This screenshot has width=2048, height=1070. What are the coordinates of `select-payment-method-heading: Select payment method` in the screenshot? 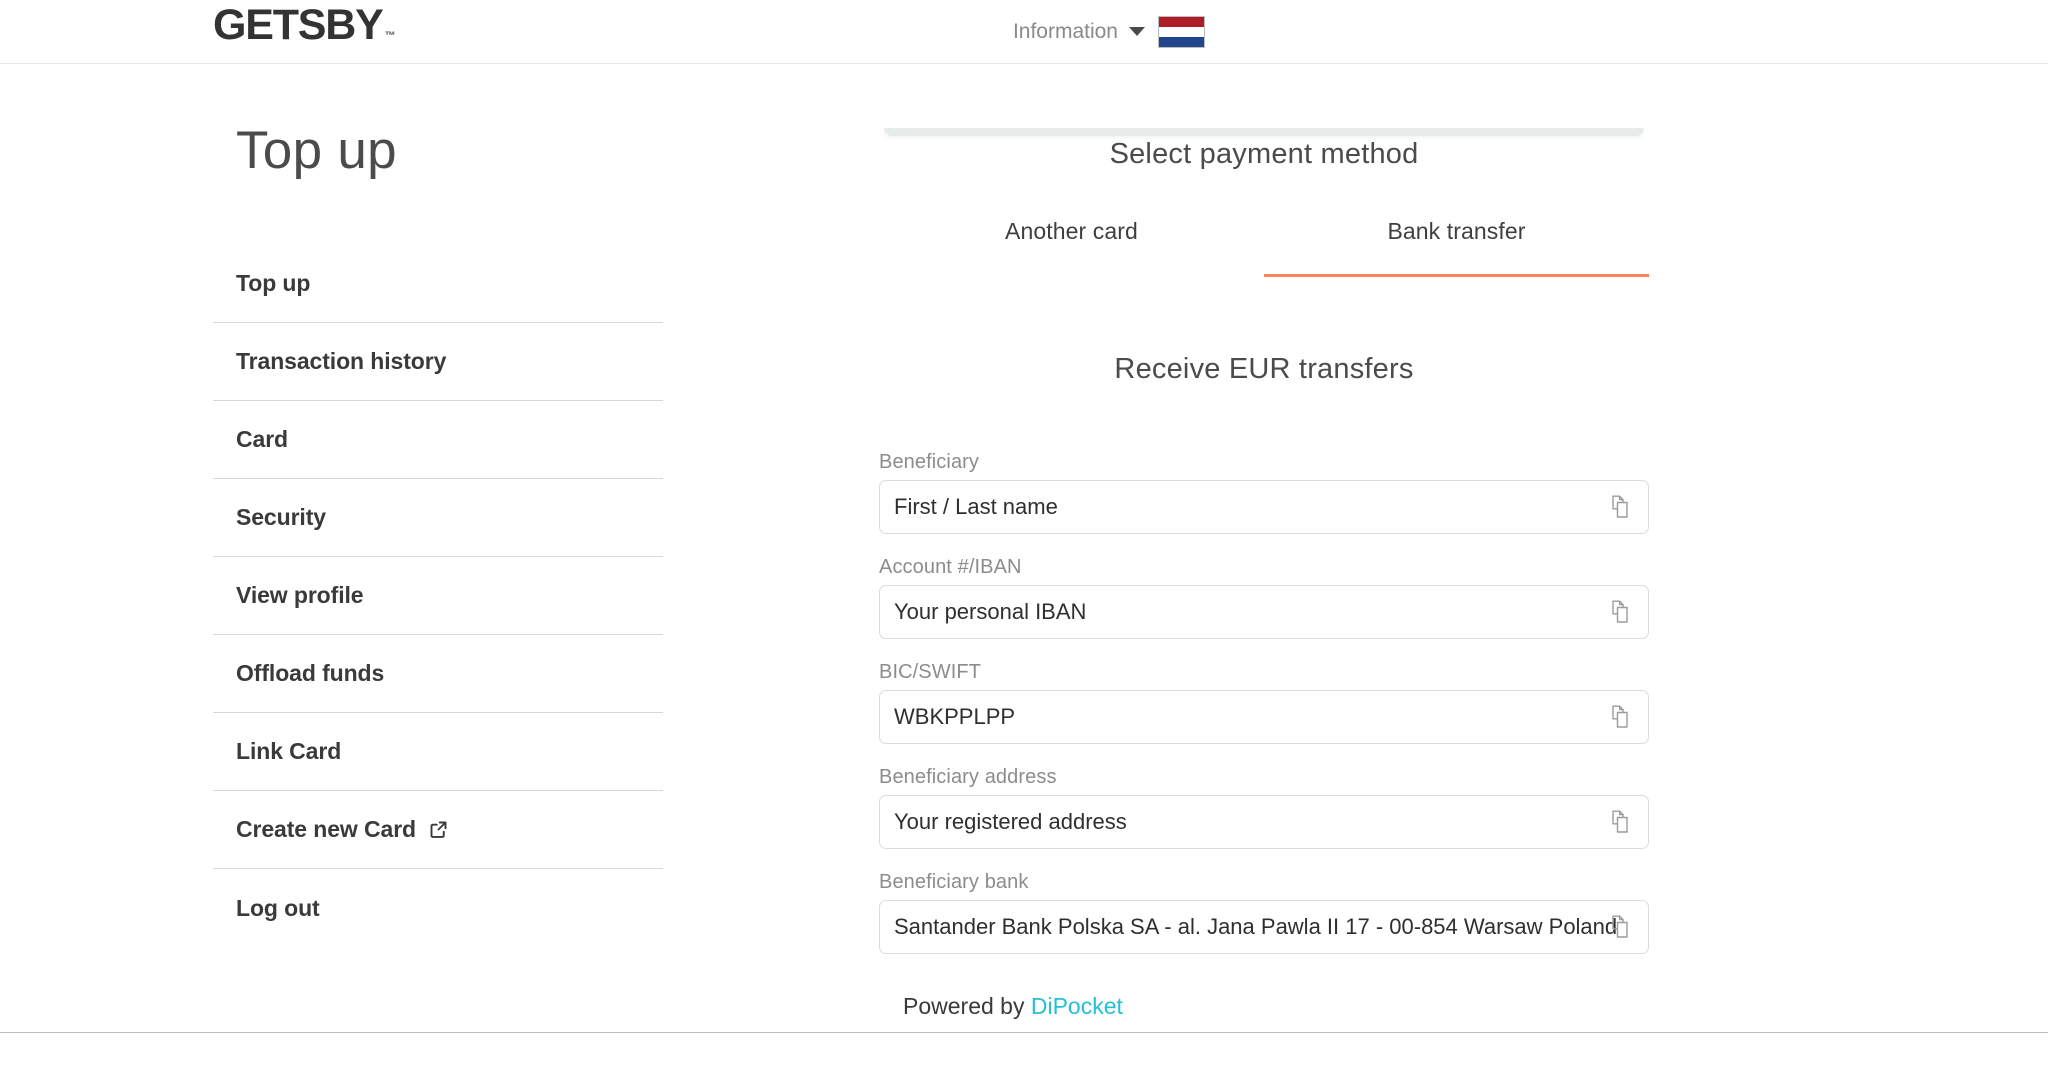 It's located at (1264, 154).